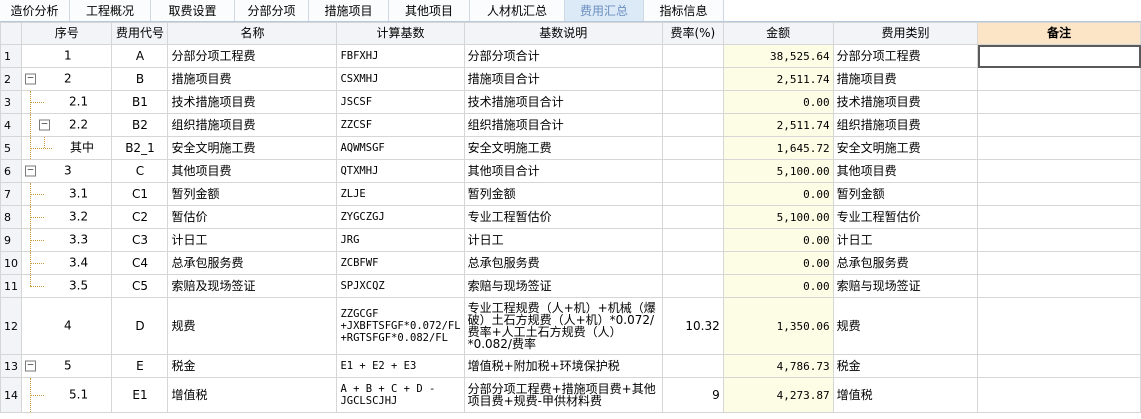  What do you see at coordinates (140, 33) in the screenshot?
I see `col-header-code: 费用代号` at bounding box center [140, 33].